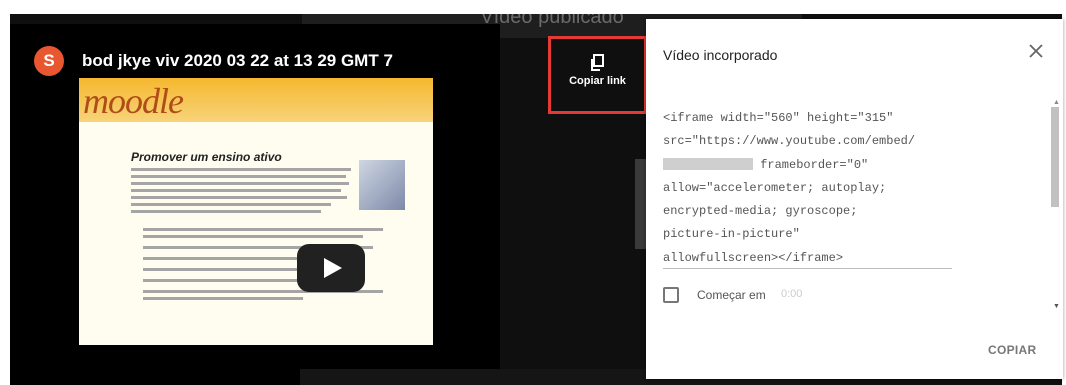  Describe the element at coordinates (1056, 102) in the screenshot. I see `scroll-up-icon: ▲` at that location.